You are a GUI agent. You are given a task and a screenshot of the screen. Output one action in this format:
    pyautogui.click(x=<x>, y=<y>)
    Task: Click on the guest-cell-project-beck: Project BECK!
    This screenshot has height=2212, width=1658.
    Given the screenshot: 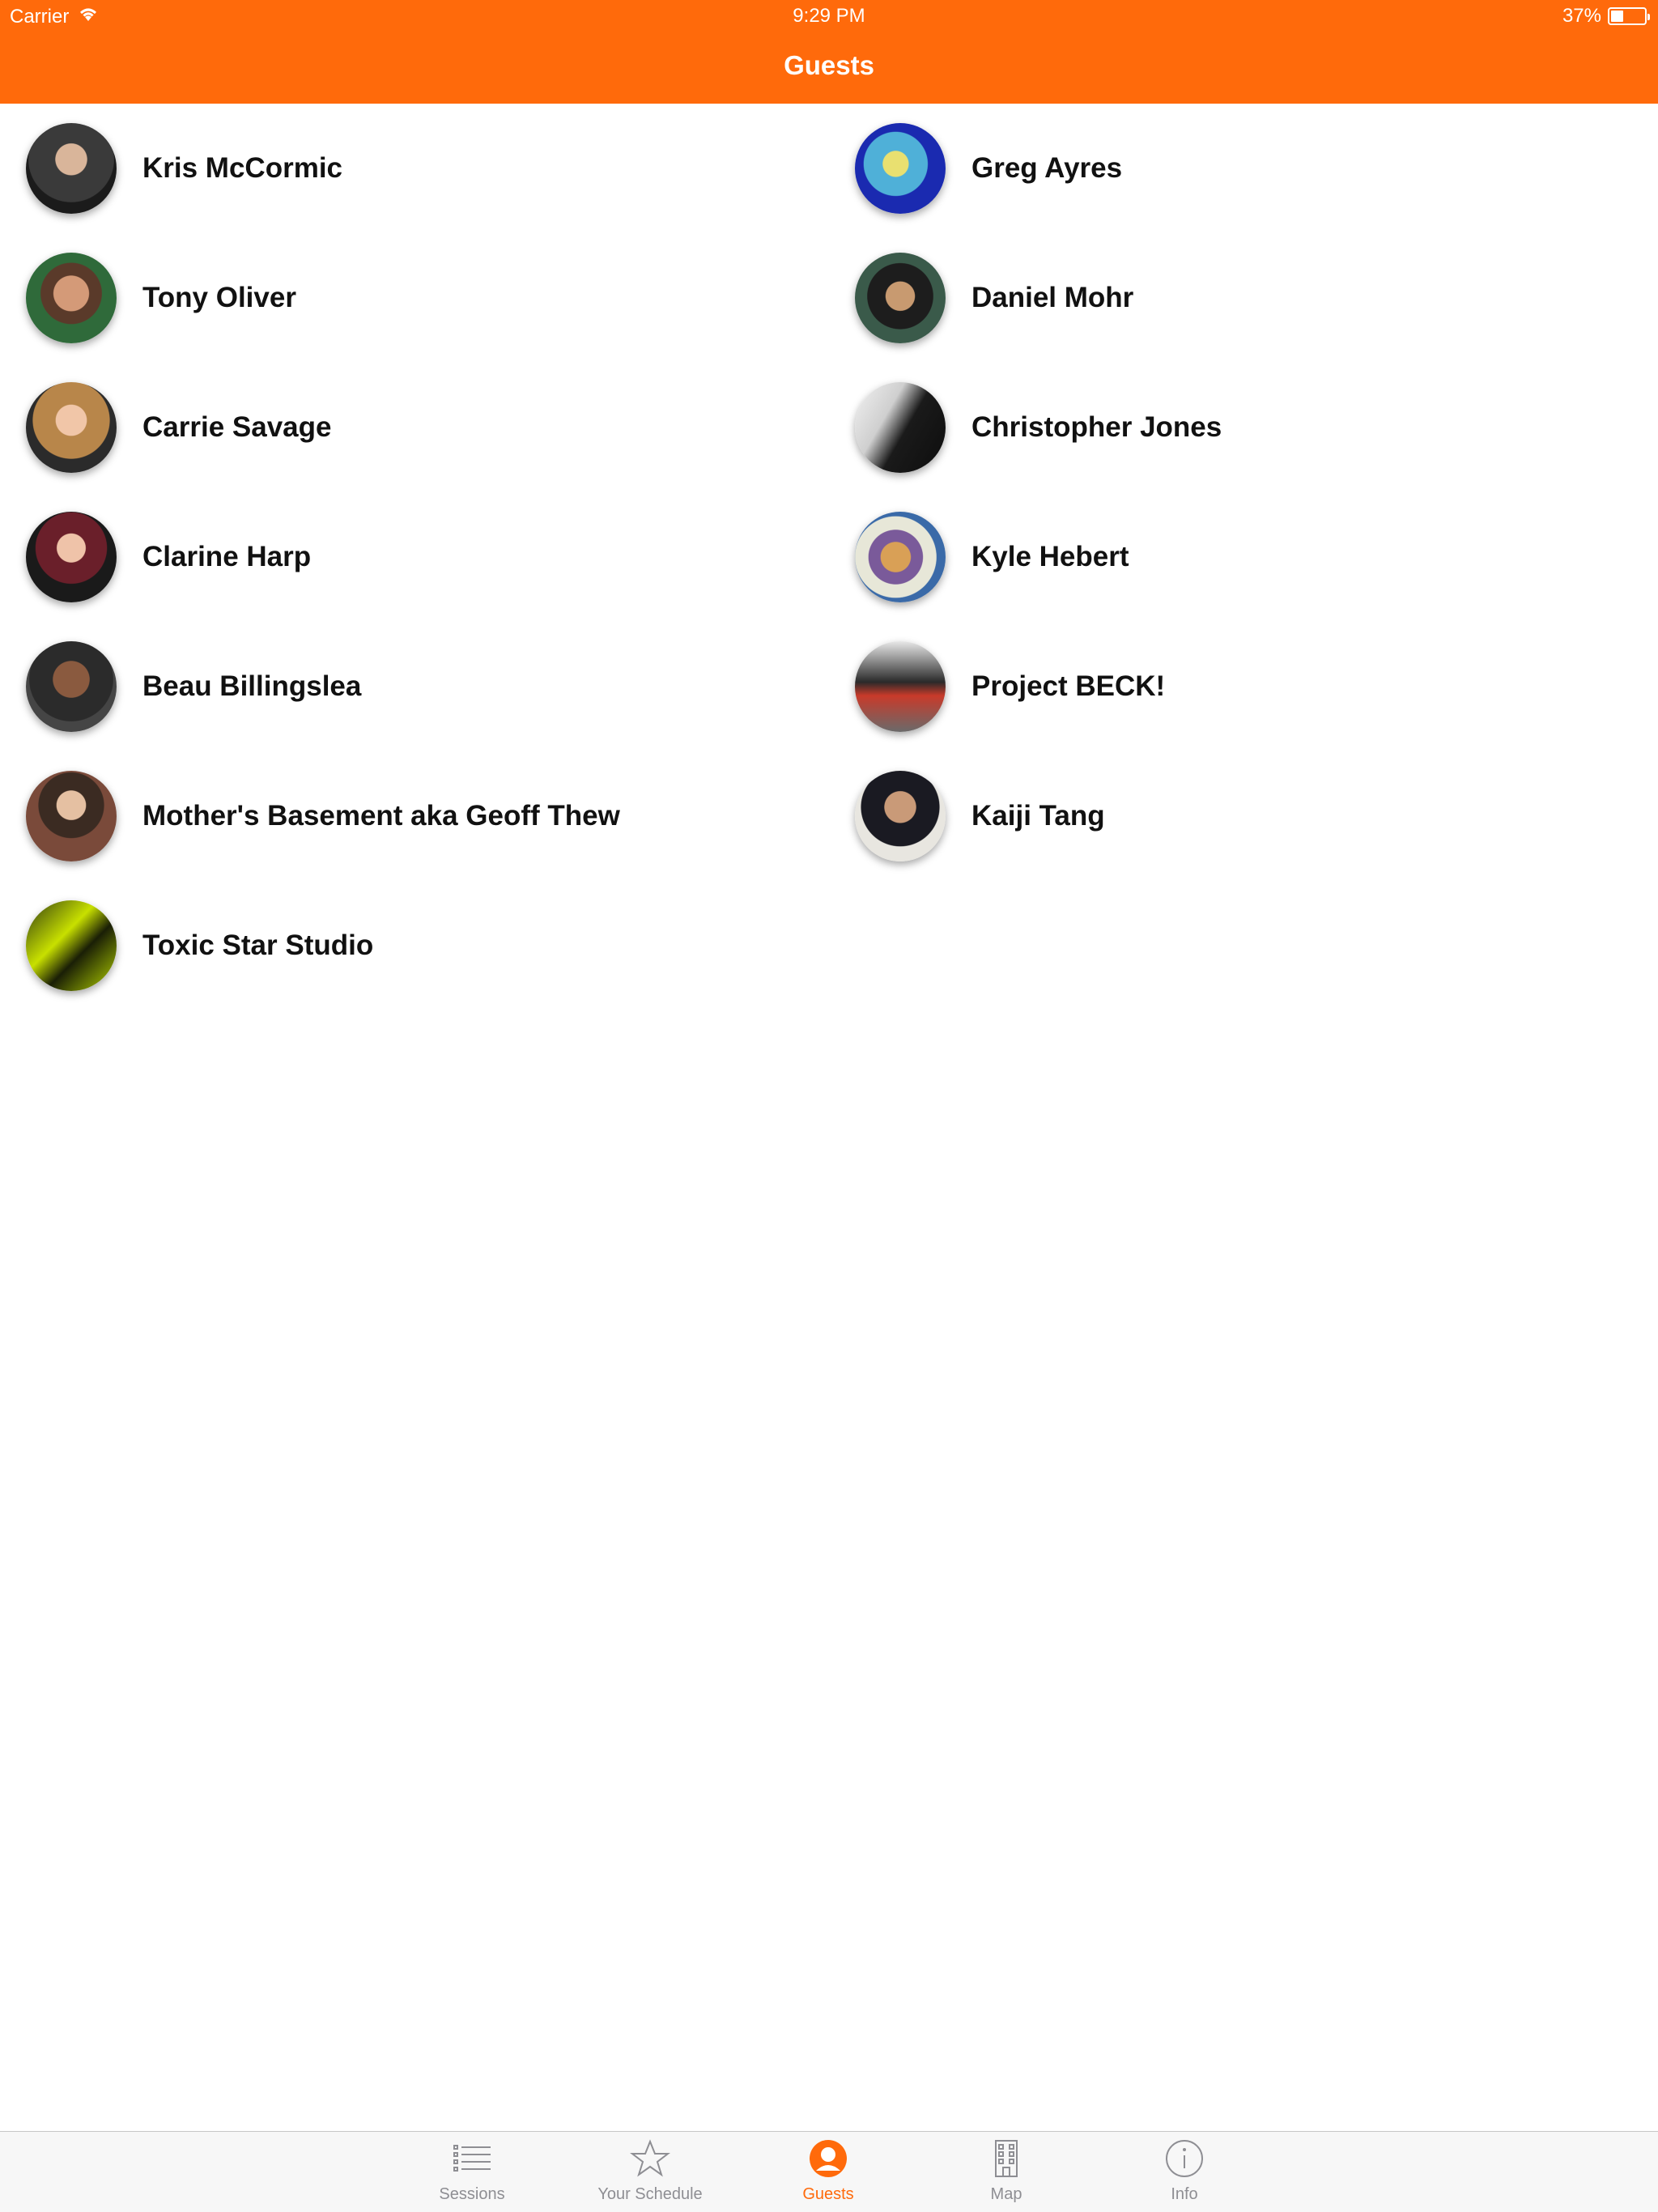 What is the action you would take?
    pyautogui.click(x=1256, y=686)
    